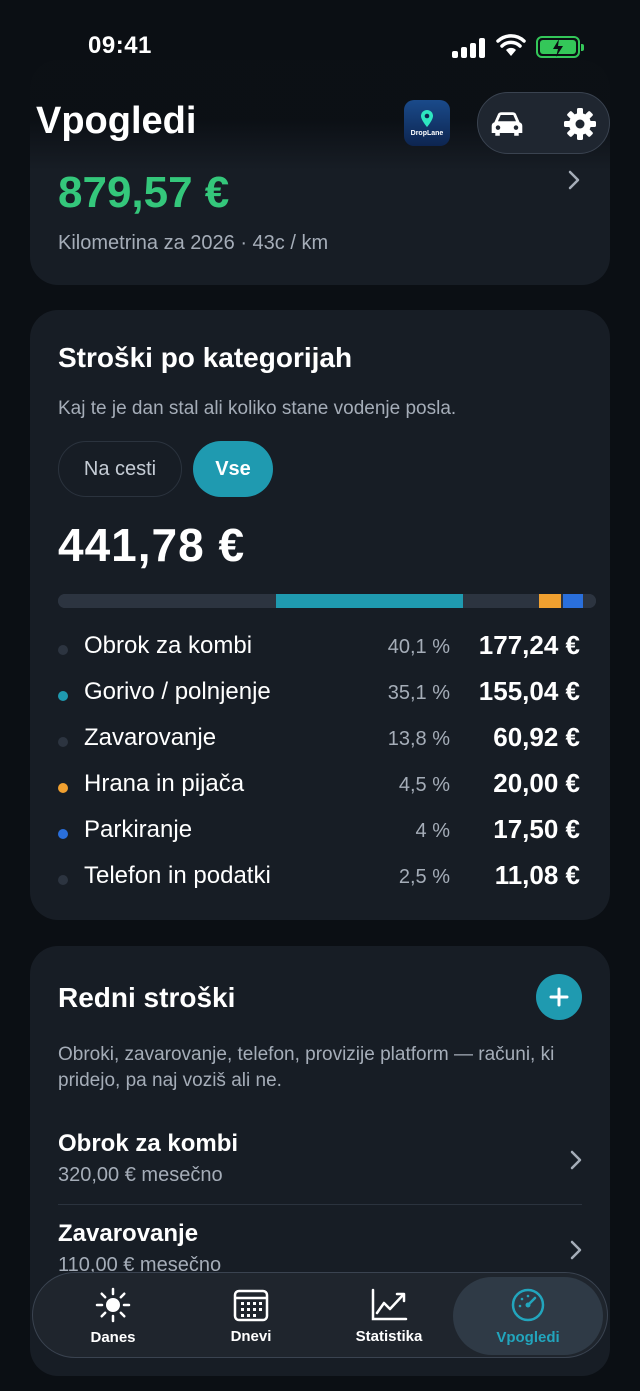 Image resolution: width=640 pixels, height=1391 pixels. What do you see at coordinates (543, 123) in the screenshot?
I see `header-actions` at bounding box center [543, 123].